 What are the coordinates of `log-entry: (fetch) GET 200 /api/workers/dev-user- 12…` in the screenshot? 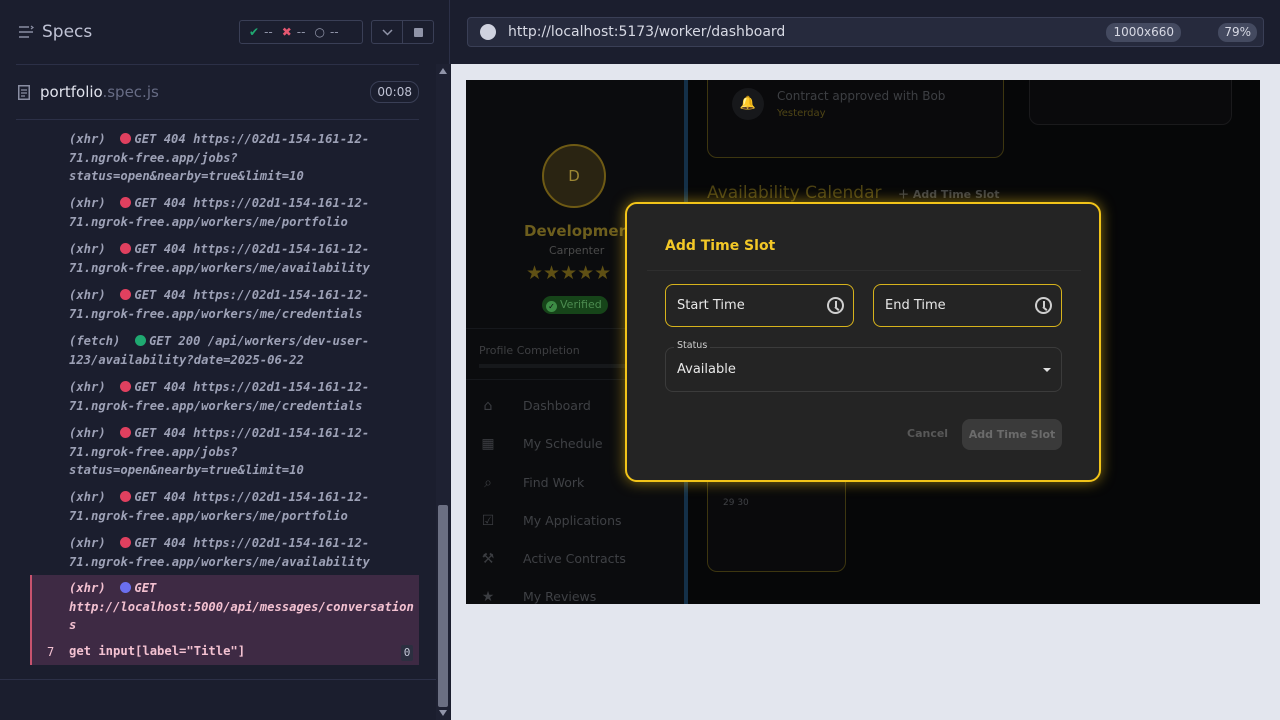 It's located at (241, 350).